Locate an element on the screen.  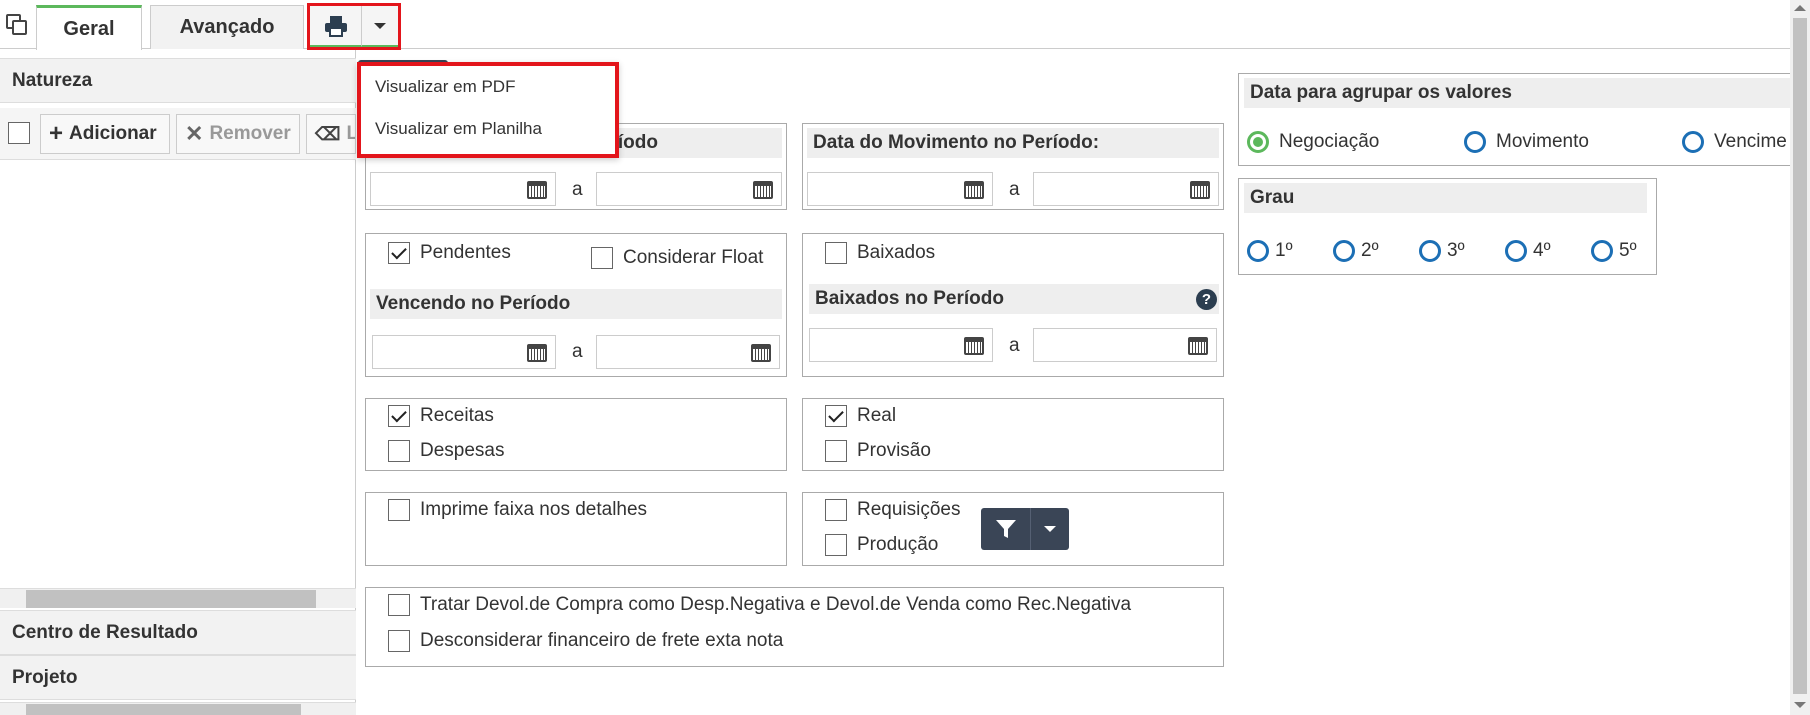
printer-icon is located at coordinates (335, 26).